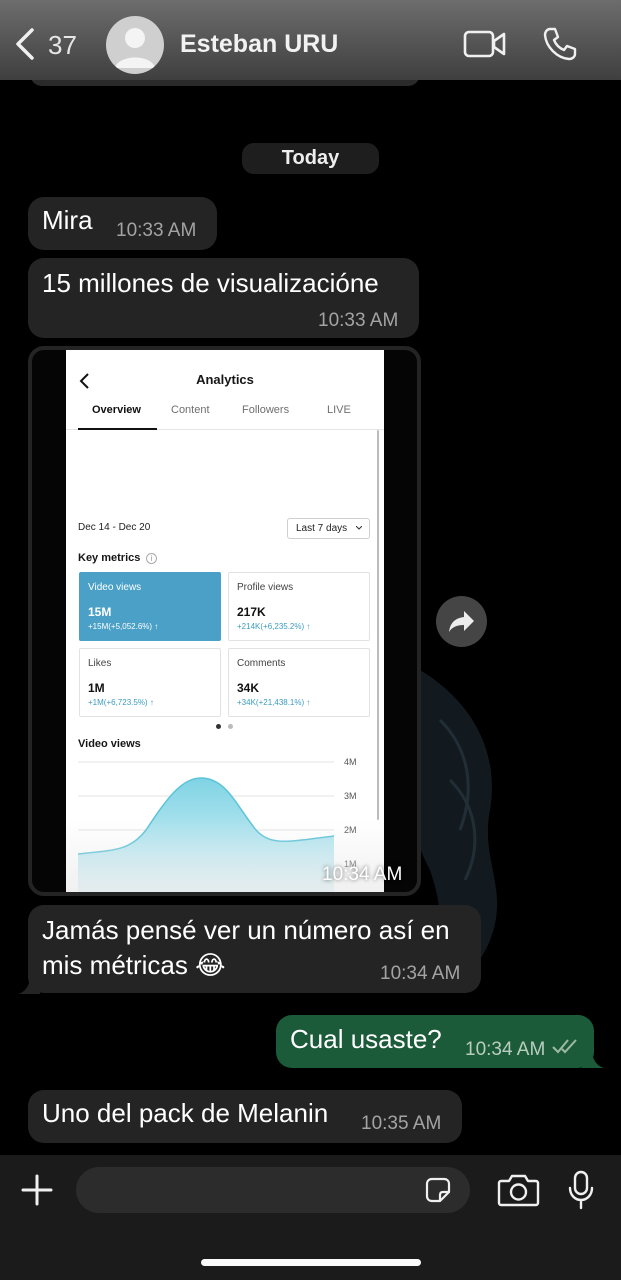  I want to click on metric-label: Comments, so click(261, 663).